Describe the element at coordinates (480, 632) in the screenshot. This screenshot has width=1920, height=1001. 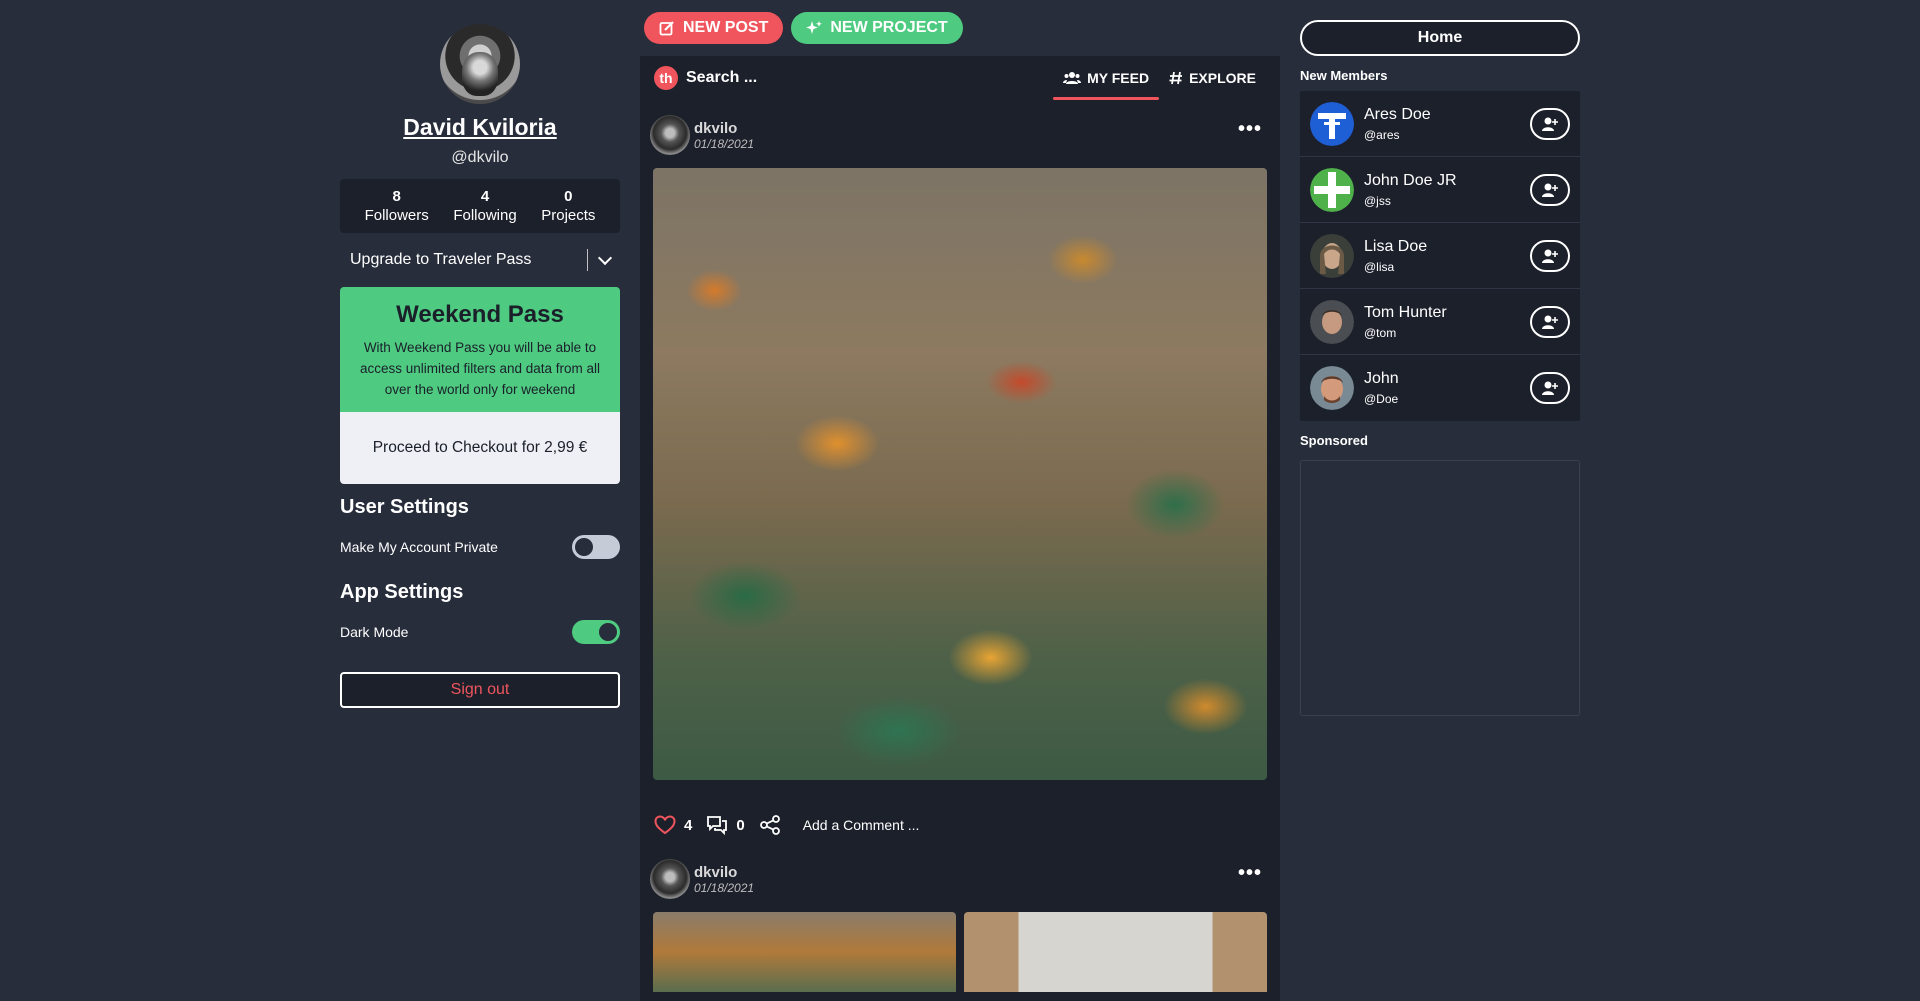
I see `setting-dark-mode: Dark Mode` at that location.